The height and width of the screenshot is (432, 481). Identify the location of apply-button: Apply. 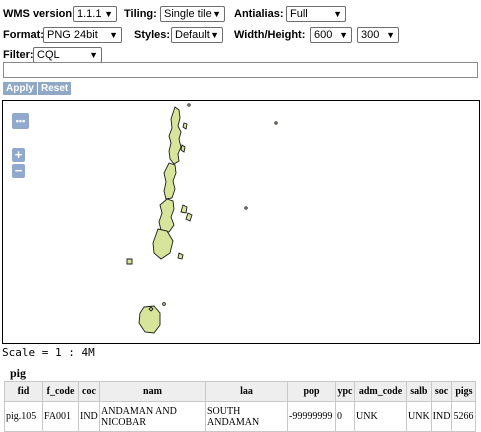
(20, 88).